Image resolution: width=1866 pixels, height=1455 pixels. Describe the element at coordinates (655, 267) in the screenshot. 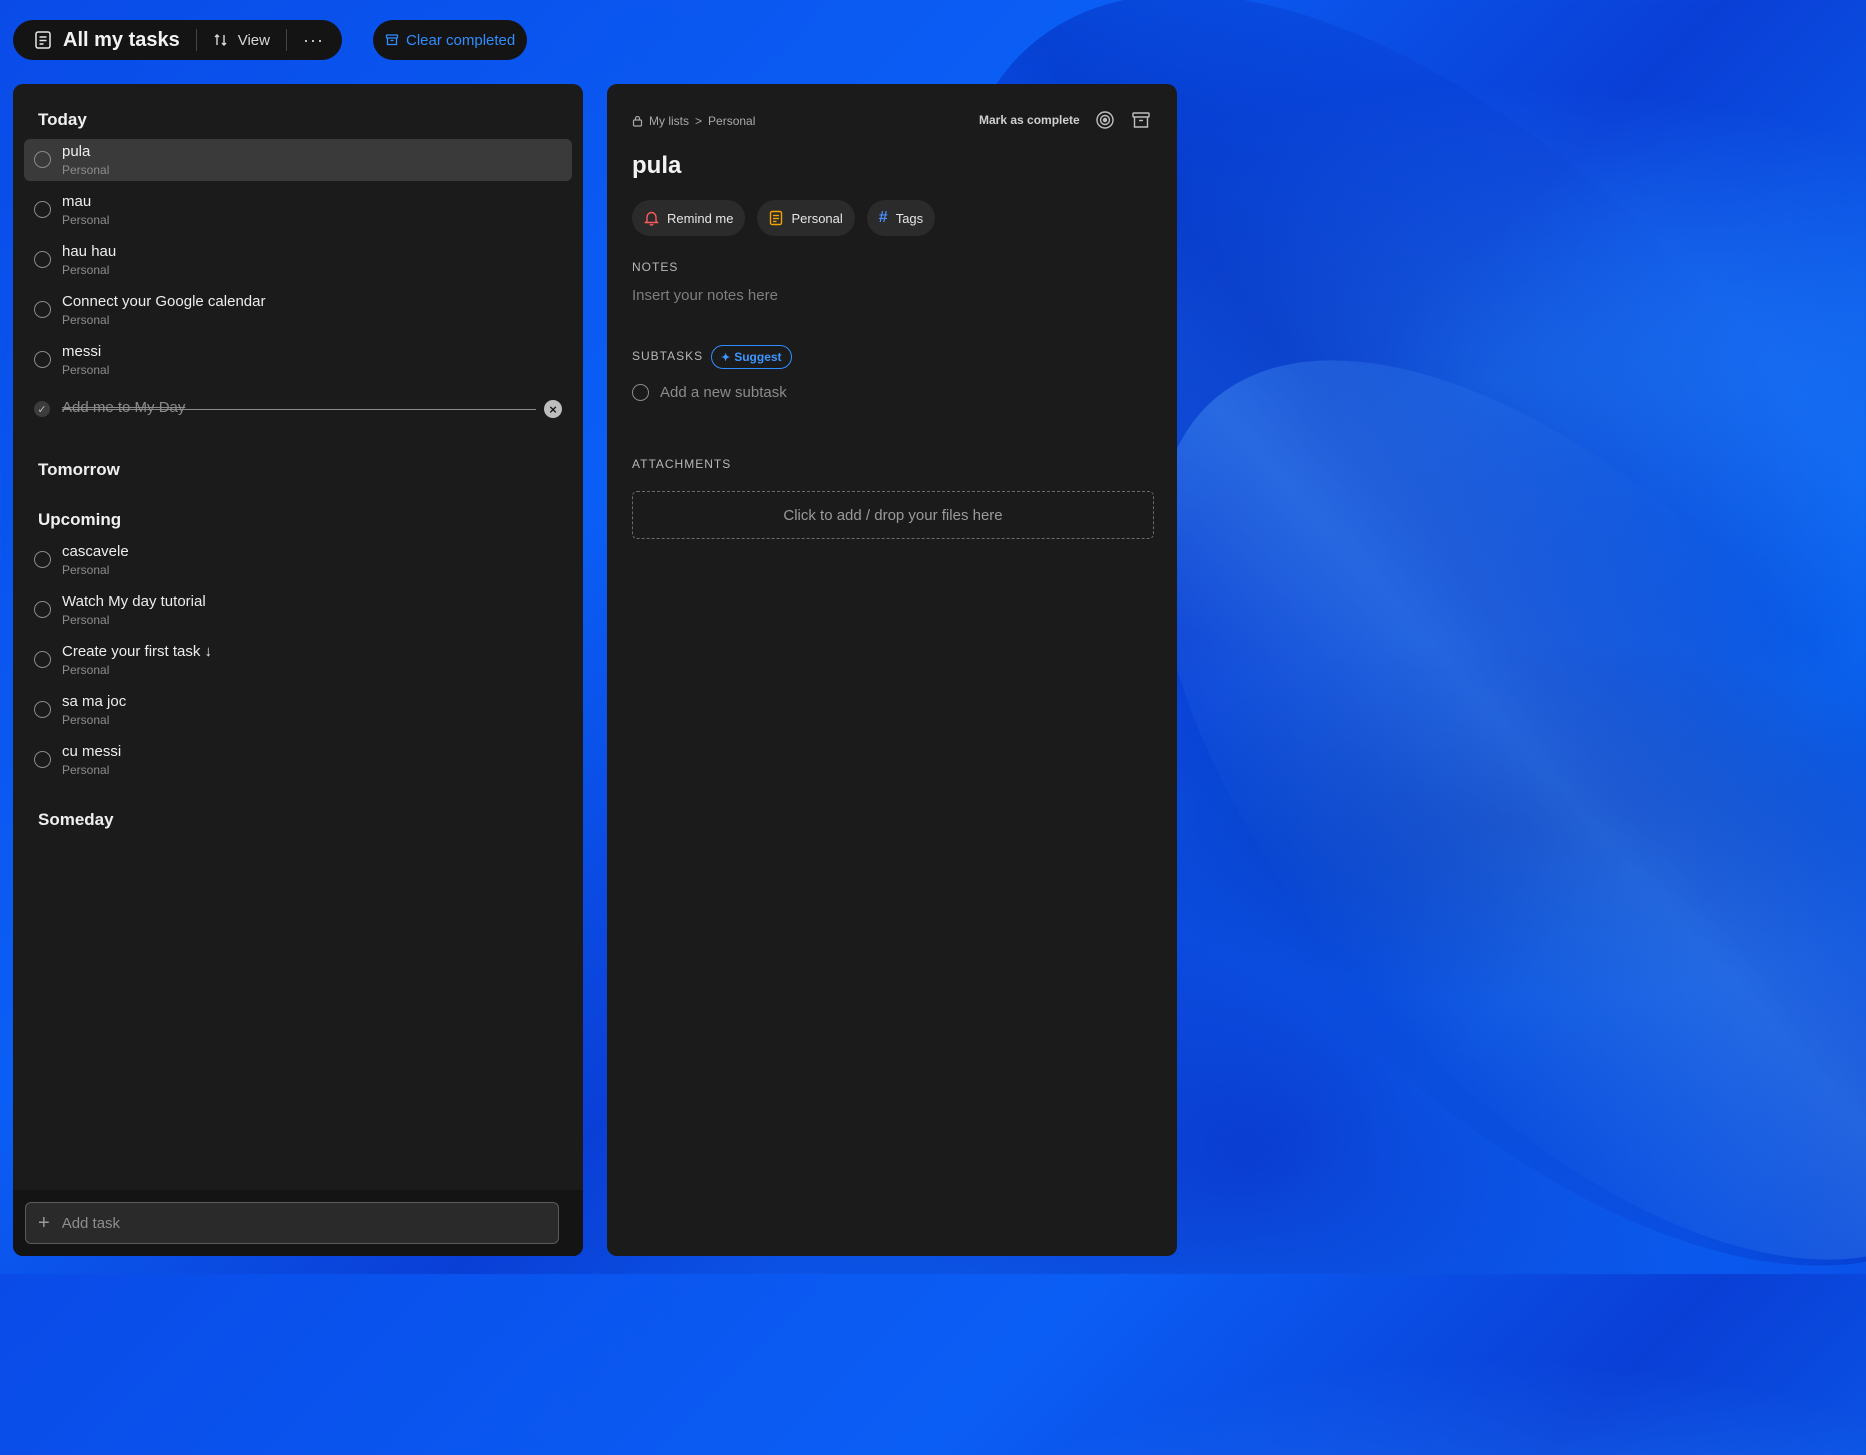

I see `notes-heading: NOTES` at that location.